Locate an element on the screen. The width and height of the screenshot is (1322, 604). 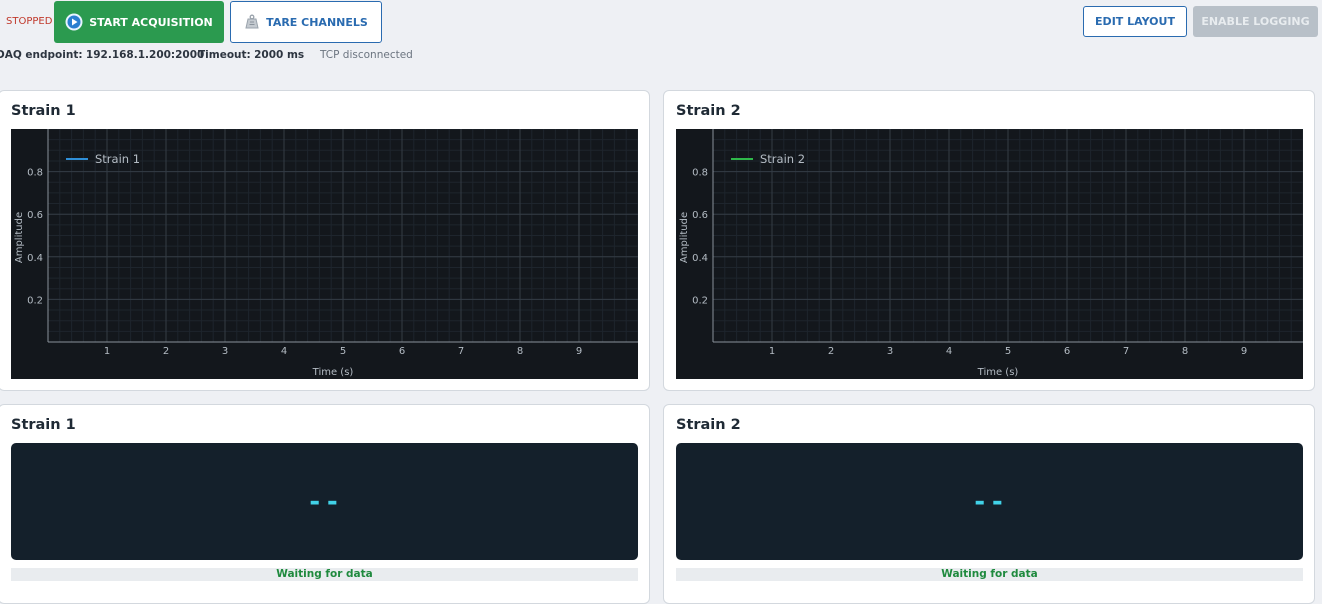
readout-panel-title: Strain 2 is located at coordinates (708, 425).